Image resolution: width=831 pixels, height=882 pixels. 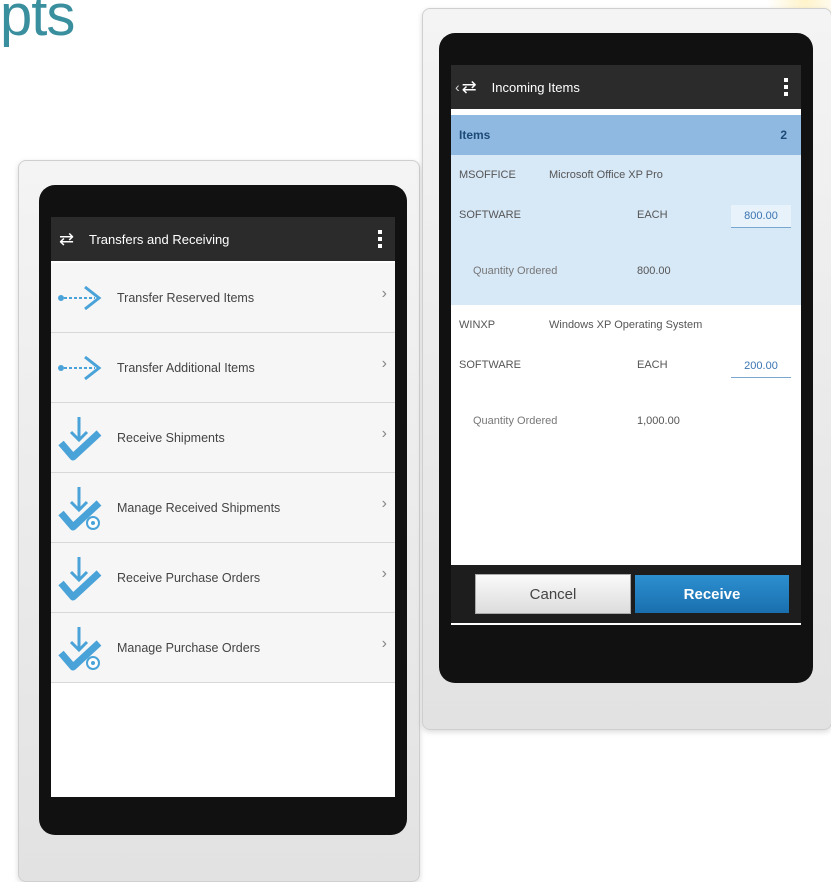 What do you see at coordinates (761, 366) in the screenshot?
I see `receive-quantity-field: 200.00` at bounding box center [761, 366].